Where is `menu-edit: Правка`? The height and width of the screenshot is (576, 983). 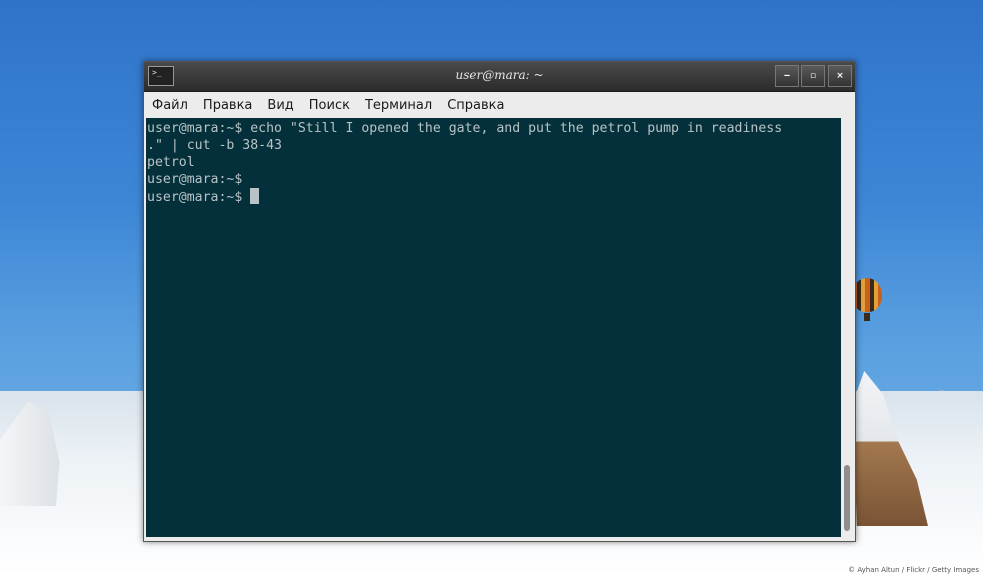 menu-edit: Правка is located at coordinates (227, 105).